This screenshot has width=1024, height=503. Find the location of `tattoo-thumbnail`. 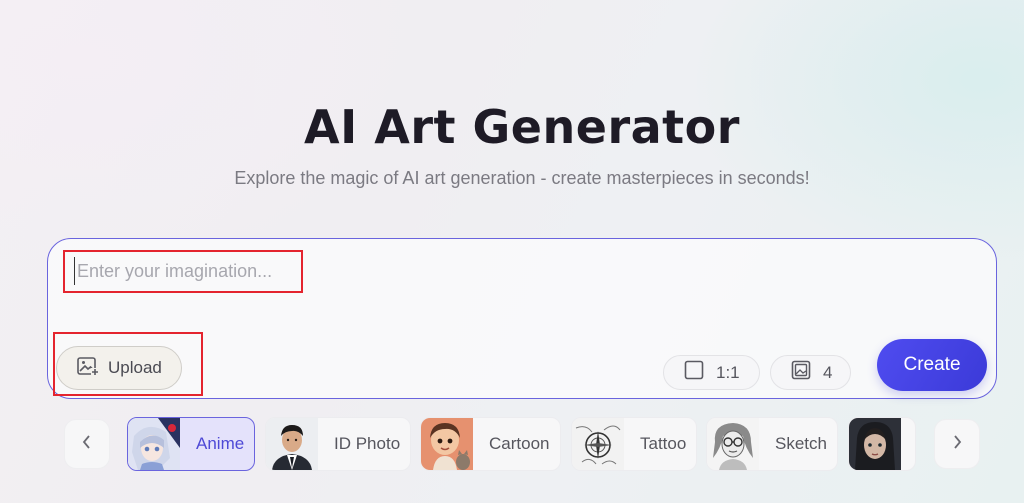

tattoo-thumbnail is located at coordinates (598, 444).